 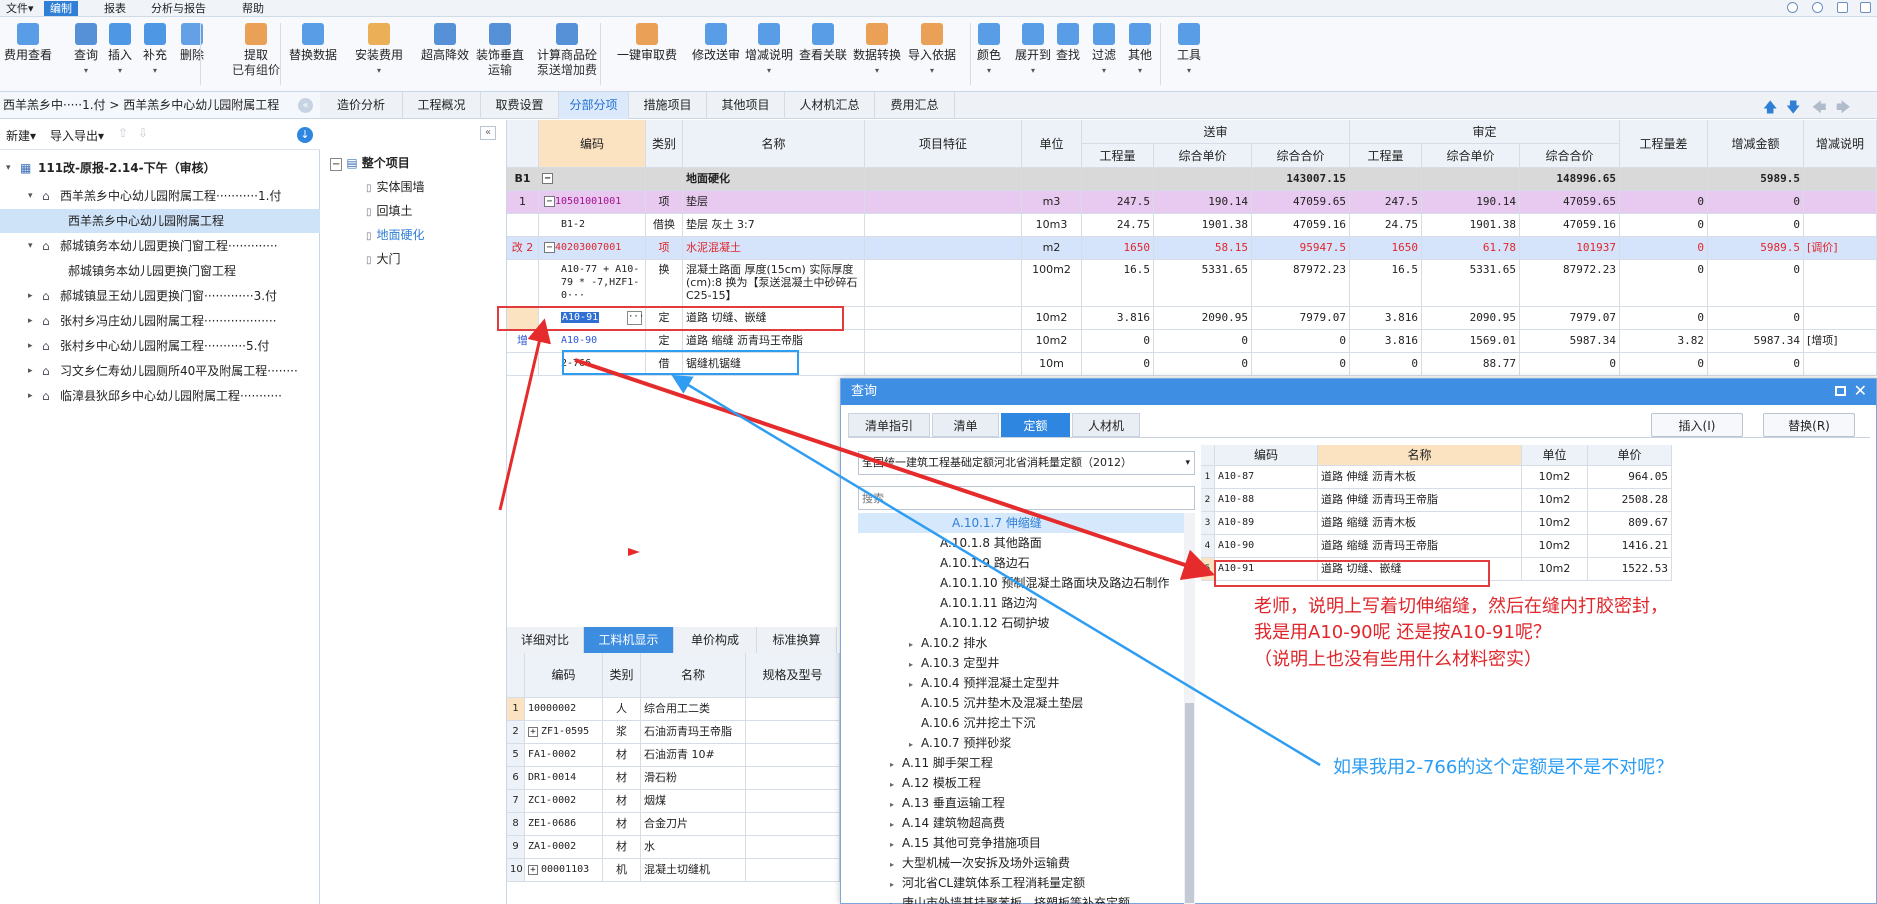 What do you see at coordinates (634, 552) in the screenshot?
I see `red-pointer-icon` at bounding box center [634, 552].